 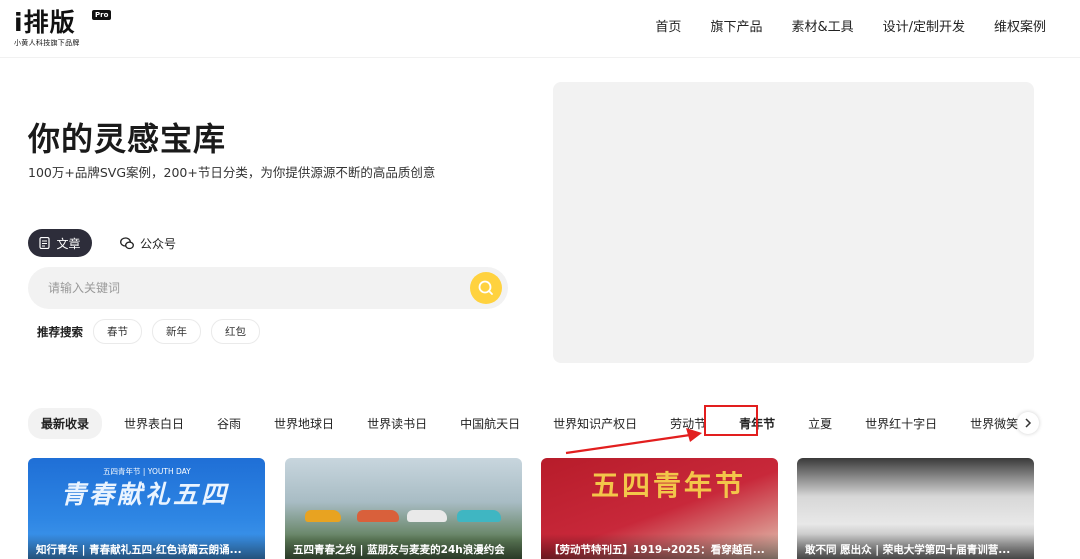 I want to click on recommend-chip-red-packet: 红包, so click(x=235, y=331).